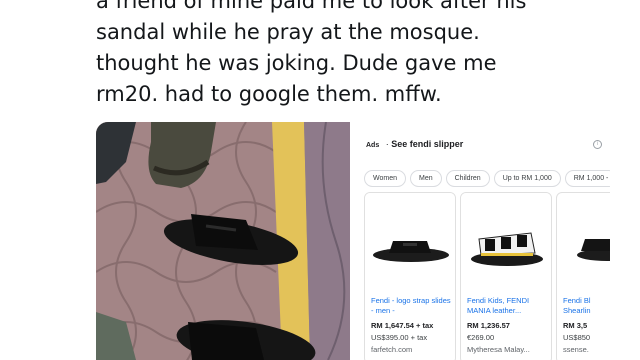  I want to click on product-price: RM 1,647.54 + tax, so click(402, 325).